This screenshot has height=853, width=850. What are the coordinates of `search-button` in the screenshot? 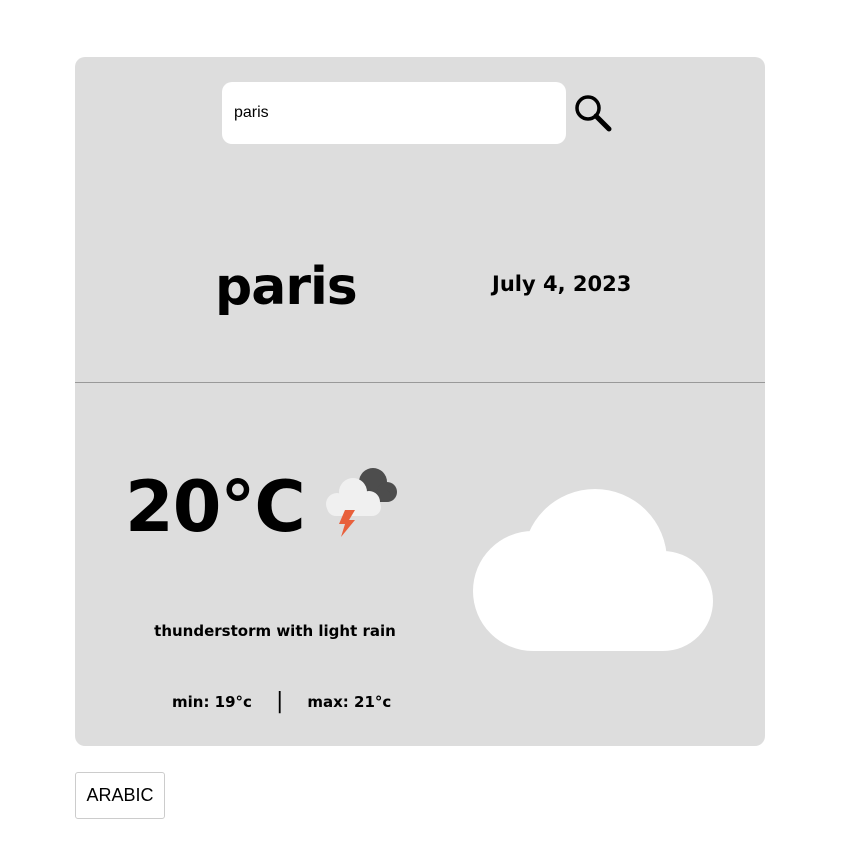 It's located at (593, 113).